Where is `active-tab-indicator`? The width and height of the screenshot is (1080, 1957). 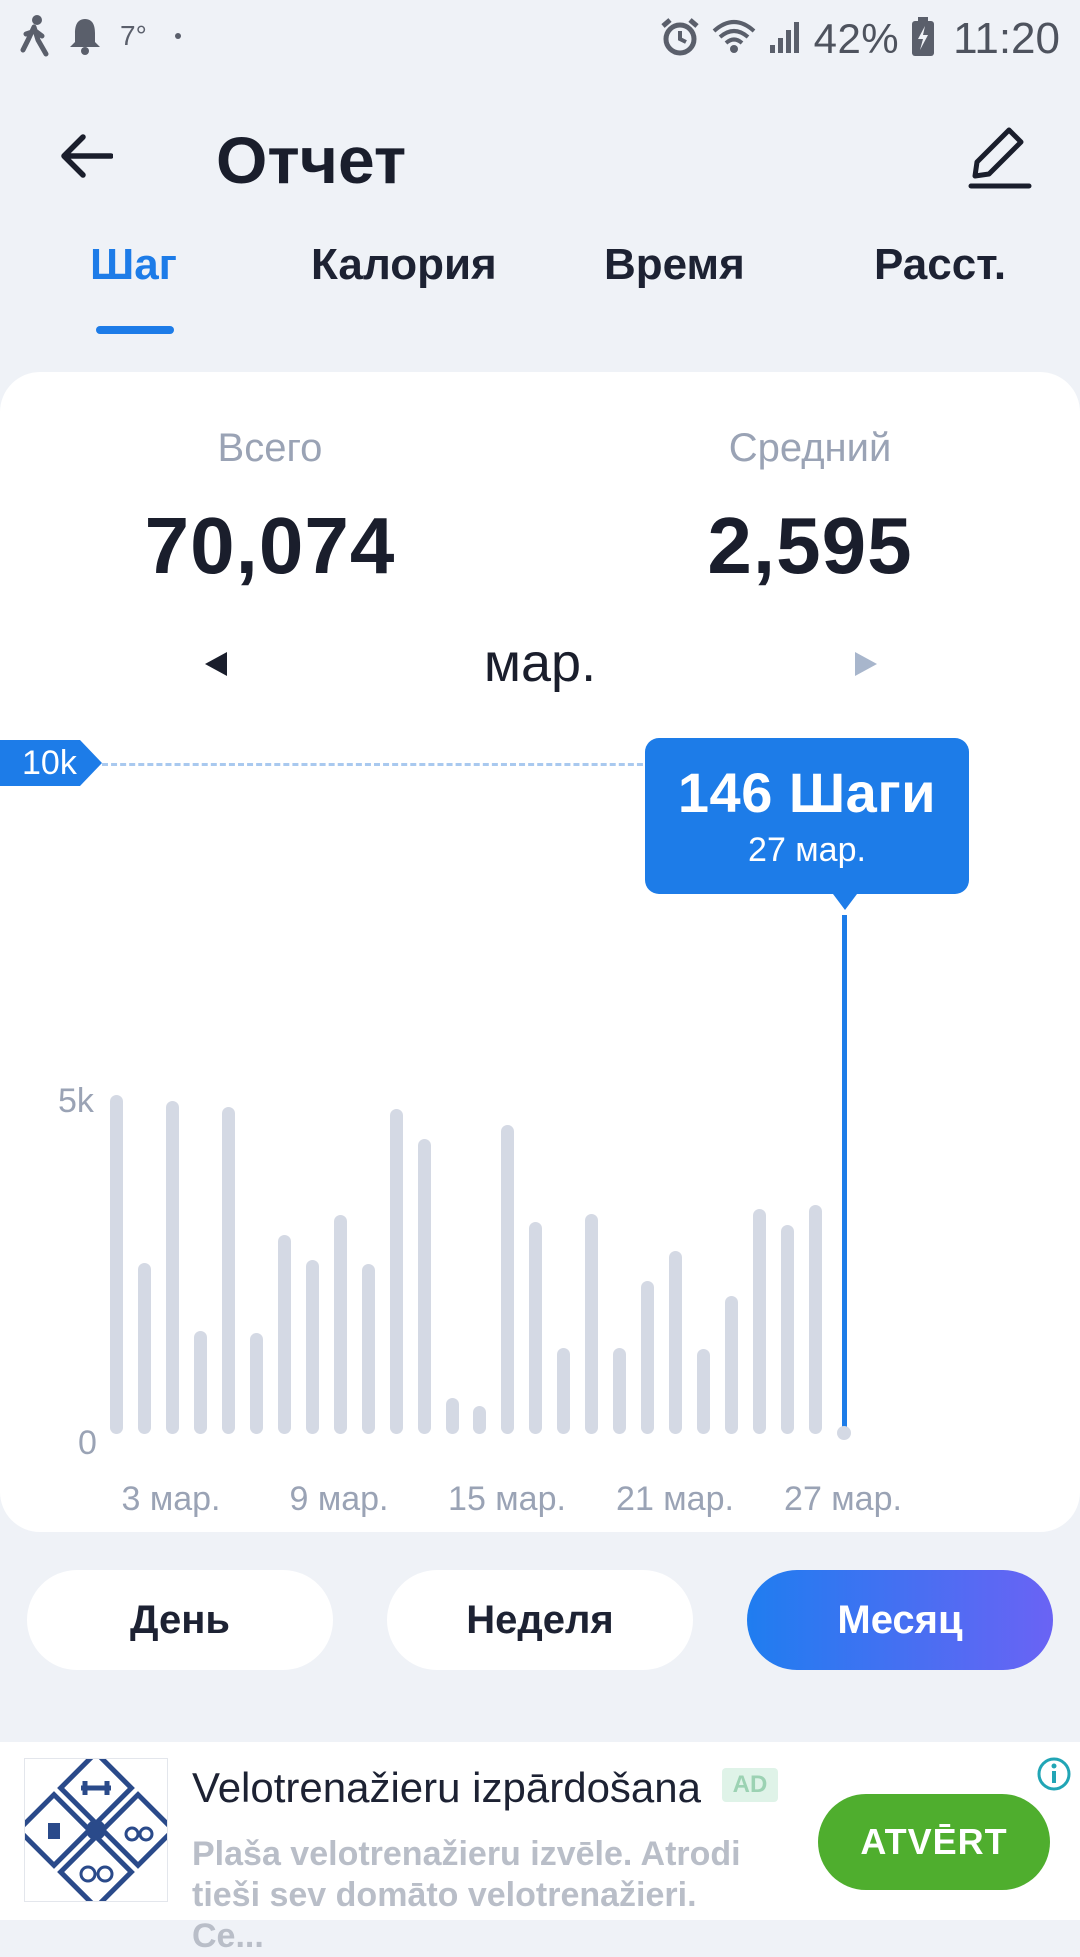
active-tab-indicator is located at coordinates (135, 330).